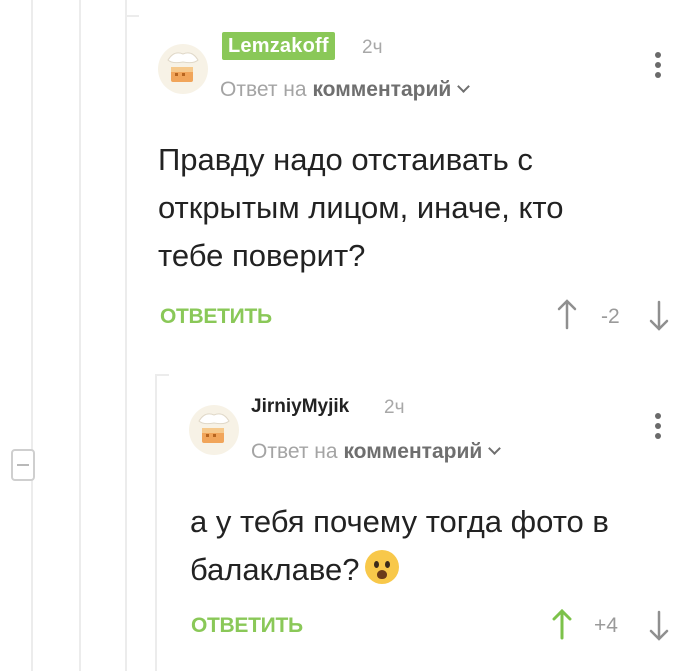 Image resolution: width=700 pixels, height=671 pixels. What do you see at coordinates (610, 316) in the screenshot?
I see `score: -2` at bounding box center [610, 316].